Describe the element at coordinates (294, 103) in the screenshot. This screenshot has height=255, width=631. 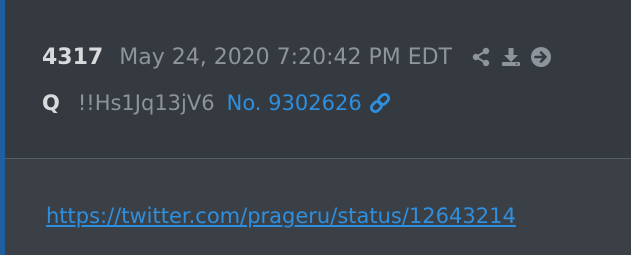
I see `post-ref-link: No. 9302626` at that location.